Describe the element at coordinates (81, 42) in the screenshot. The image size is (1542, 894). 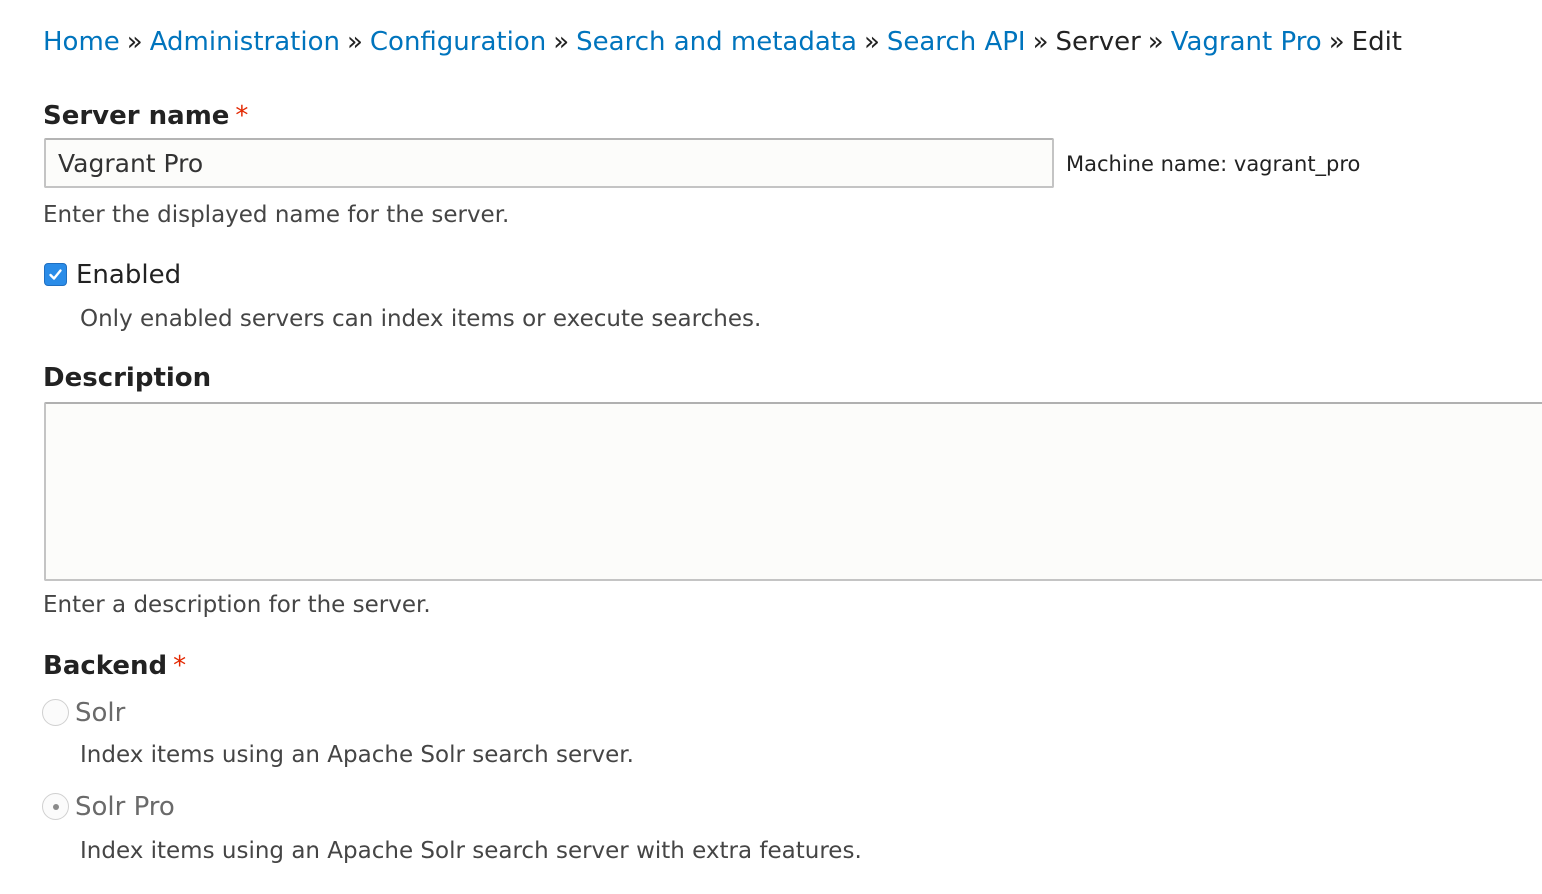
I see `breadcrumb-home: Home` at that location.